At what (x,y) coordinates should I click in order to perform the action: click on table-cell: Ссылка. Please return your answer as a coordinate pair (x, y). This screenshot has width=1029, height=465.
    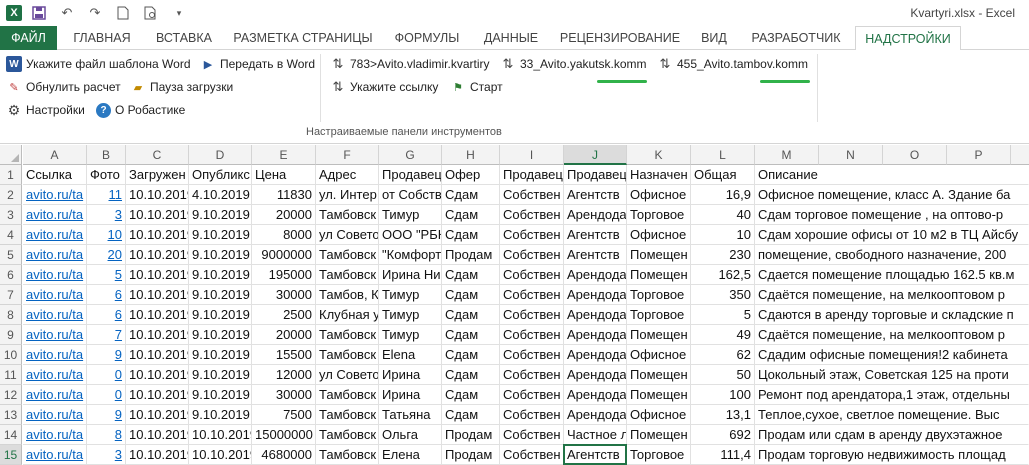
    Looking at the image, I should click on (55, 175).